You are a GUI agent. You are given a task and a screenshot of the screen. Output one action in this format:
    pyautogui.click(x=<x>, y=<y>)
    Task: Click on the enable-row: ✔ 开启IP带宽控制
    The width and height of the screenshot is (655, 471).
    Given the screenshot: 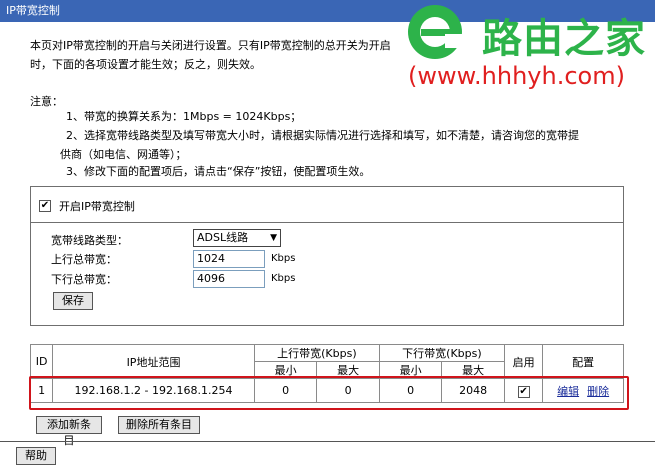 What is the action you would take?
    pyautogui.click(x=87, y=206)
    